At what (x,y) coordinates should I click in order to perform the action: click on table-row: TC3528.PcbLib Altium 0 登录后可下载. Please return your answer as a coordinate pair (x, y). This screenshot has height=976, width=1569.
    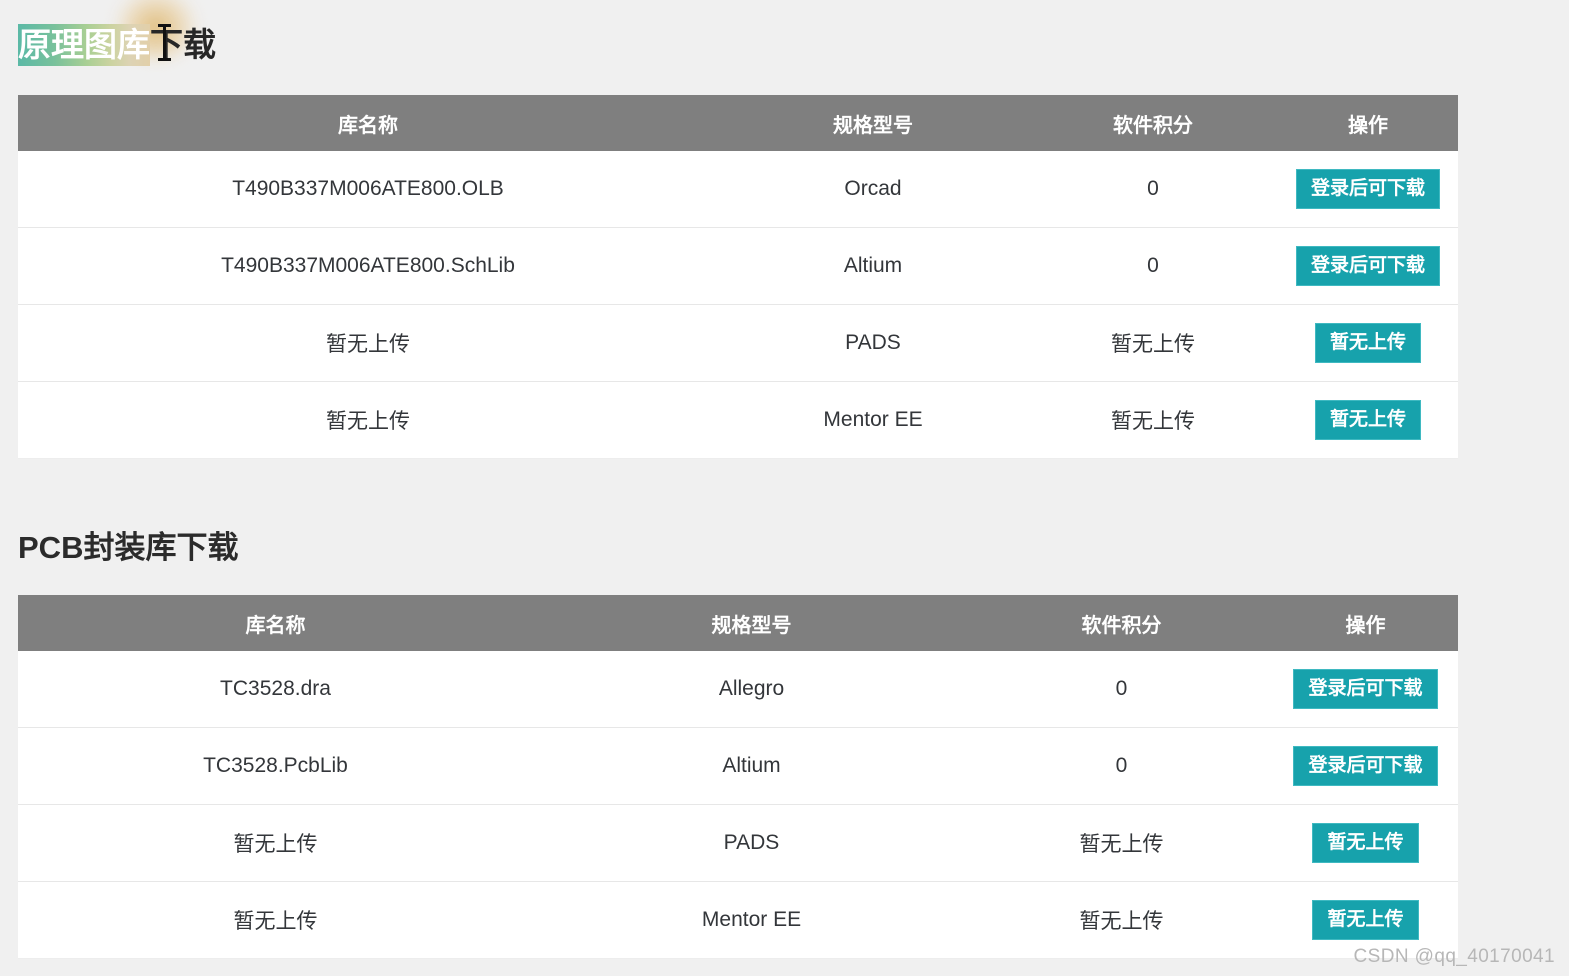
    Looking at the image, I should click on (738, 766).